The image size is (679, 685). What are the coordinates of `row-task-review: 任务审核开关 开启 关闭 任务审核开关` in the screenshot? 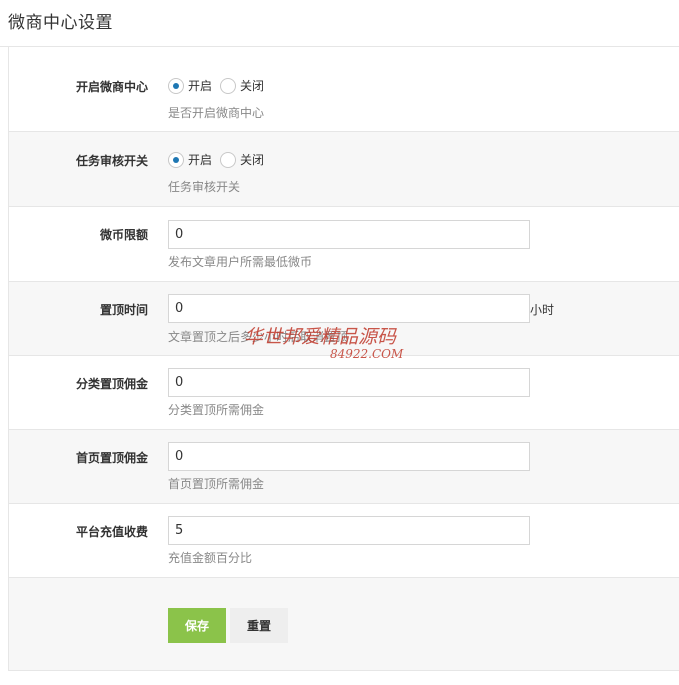 It's located at (344, 169).